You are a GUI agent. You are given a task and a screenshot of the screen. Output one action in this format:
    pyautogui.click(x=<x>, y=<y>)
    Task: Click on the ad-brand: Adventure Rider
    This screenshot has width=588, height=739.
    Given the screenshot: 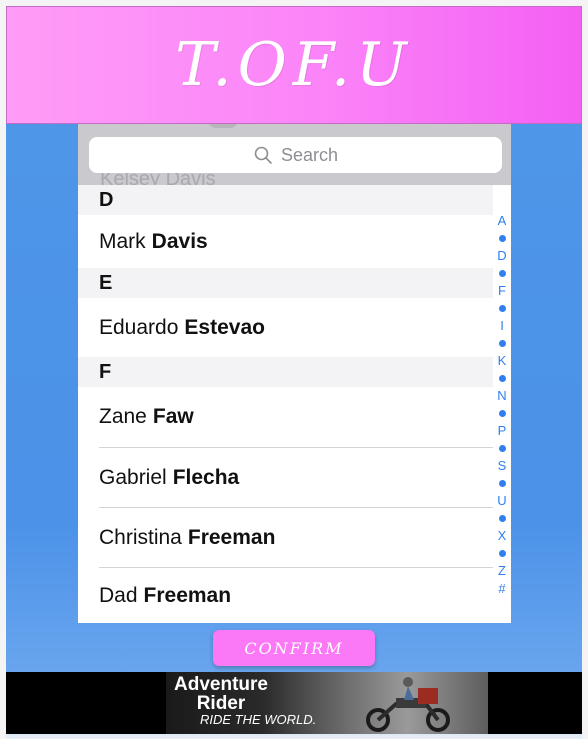 What is the action you would take?
    pyautogui.click(x=221, y=694)
    